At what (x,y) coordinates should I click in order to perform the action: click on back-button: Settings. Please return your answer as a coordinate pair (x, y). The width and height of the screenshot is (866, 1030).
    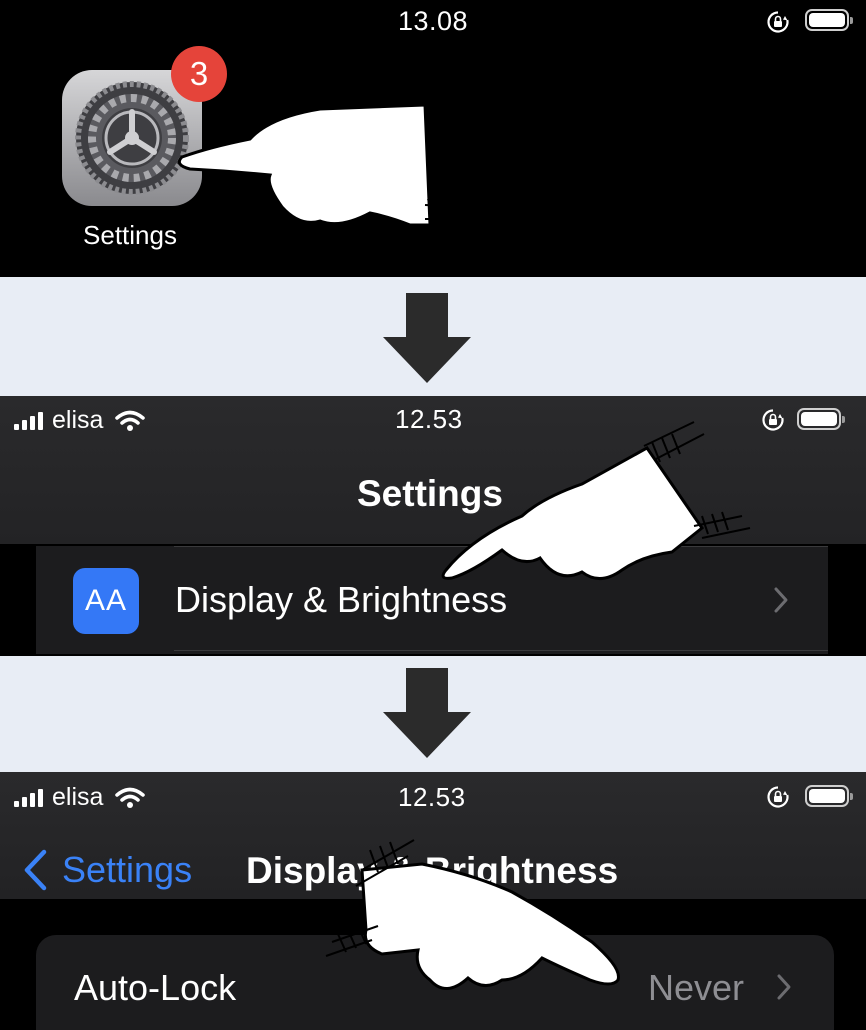
    Looking at the image, I should click on (107, 870).